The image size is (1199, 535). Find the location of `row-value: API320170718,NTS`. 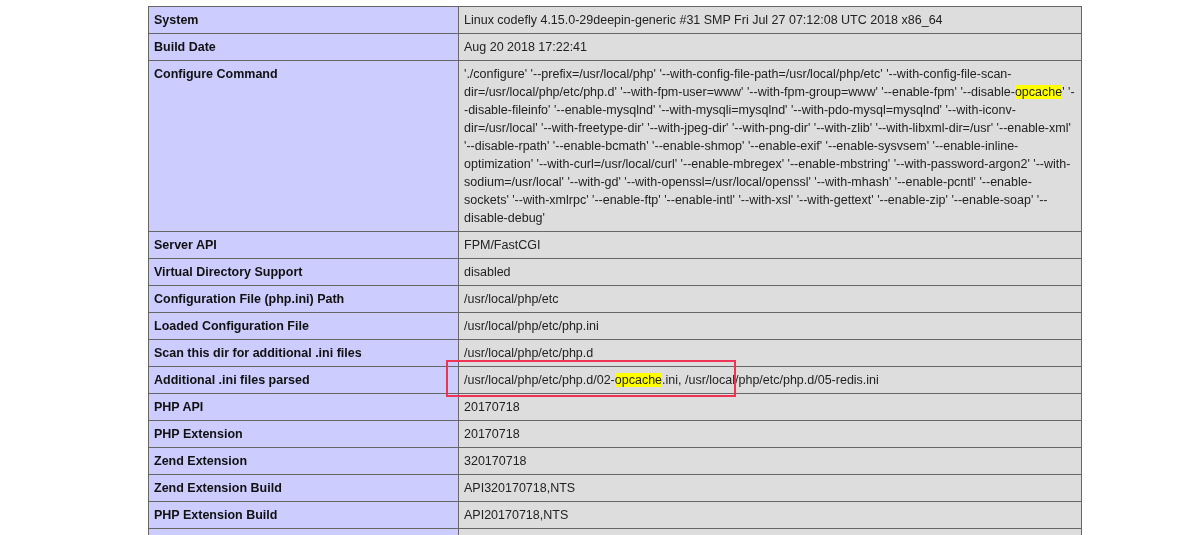

row-value: API320170718,NTS is located at coordinates (770, 488).